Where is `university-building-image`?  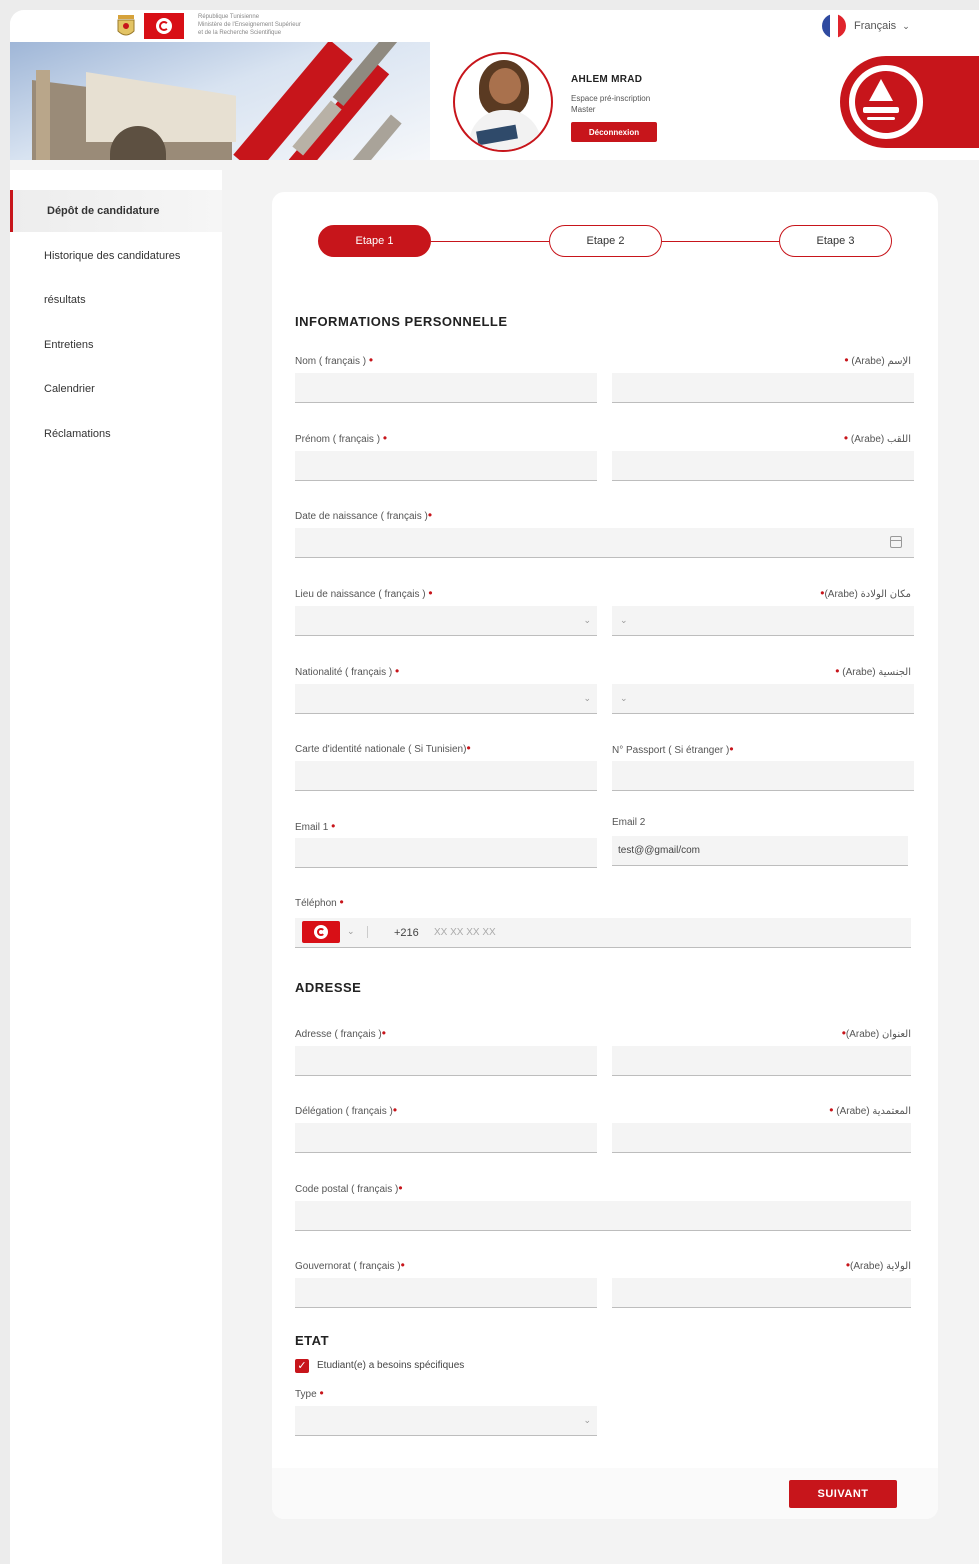
university-building-image is located at coordinates (220, 101).